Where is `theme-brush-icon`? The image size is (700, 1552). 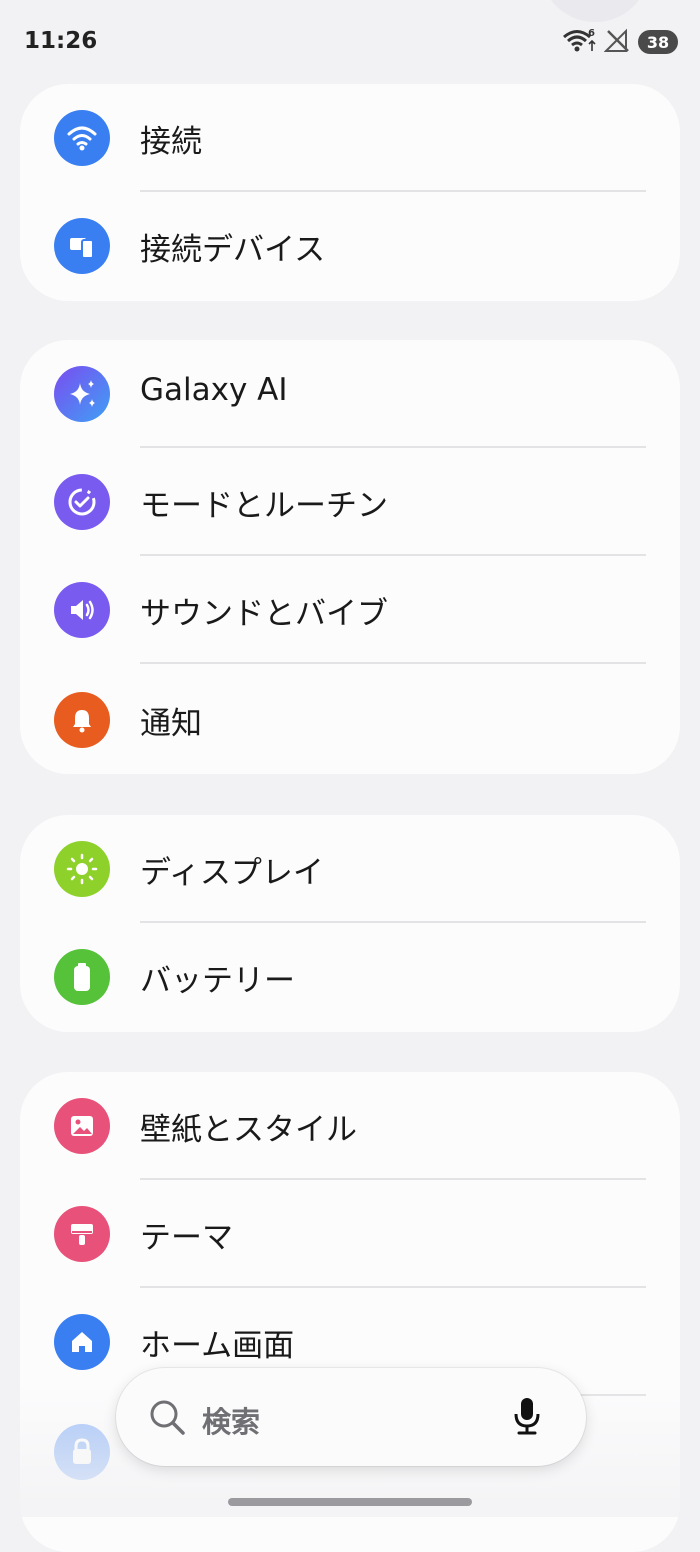 theme-brush-icon is located at coordinates (82, 1234).